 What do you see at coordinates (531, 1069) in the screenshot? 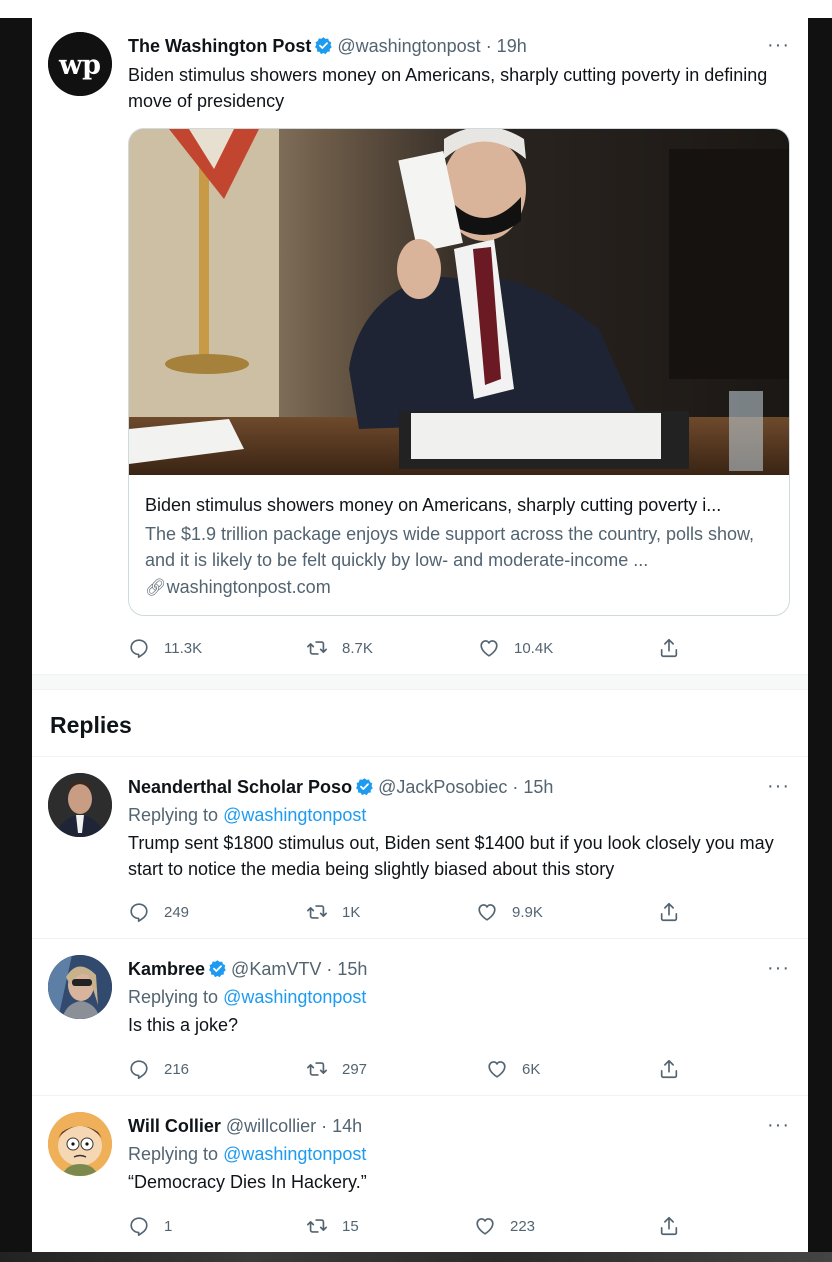
I see `like-count: 6K` at bounding box center [531, 1069].